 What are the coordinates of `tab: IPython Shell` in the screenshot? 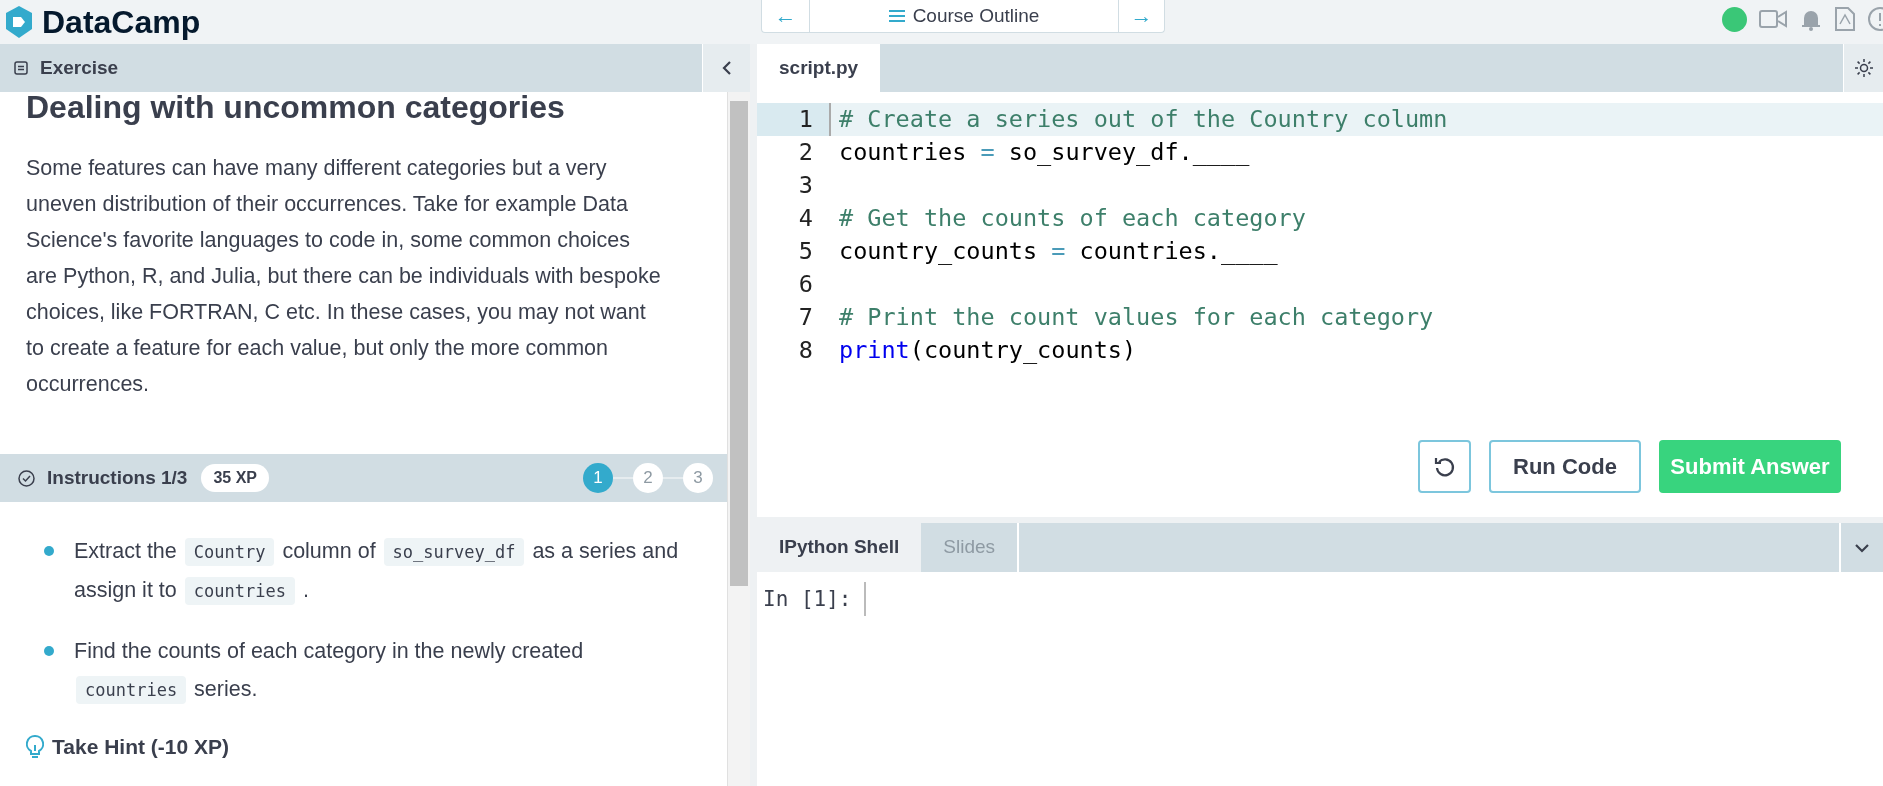 It's located at (839, 547).